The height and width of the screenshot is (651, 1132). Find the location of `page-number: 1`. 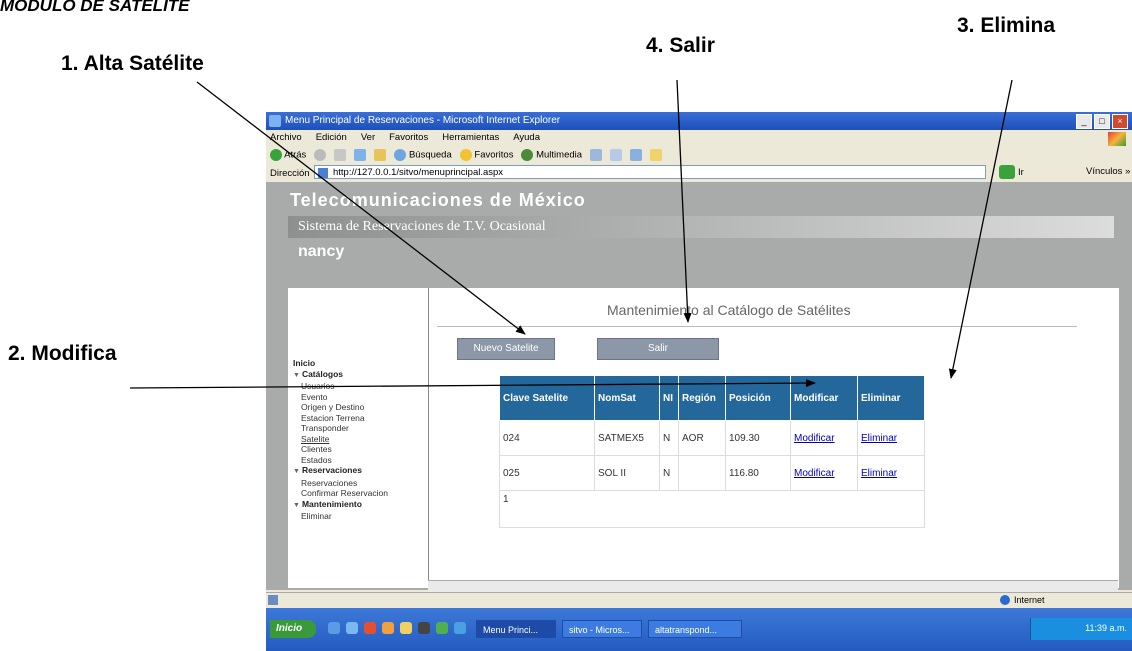

page-number: 1 is located at coordinates (712, 509).